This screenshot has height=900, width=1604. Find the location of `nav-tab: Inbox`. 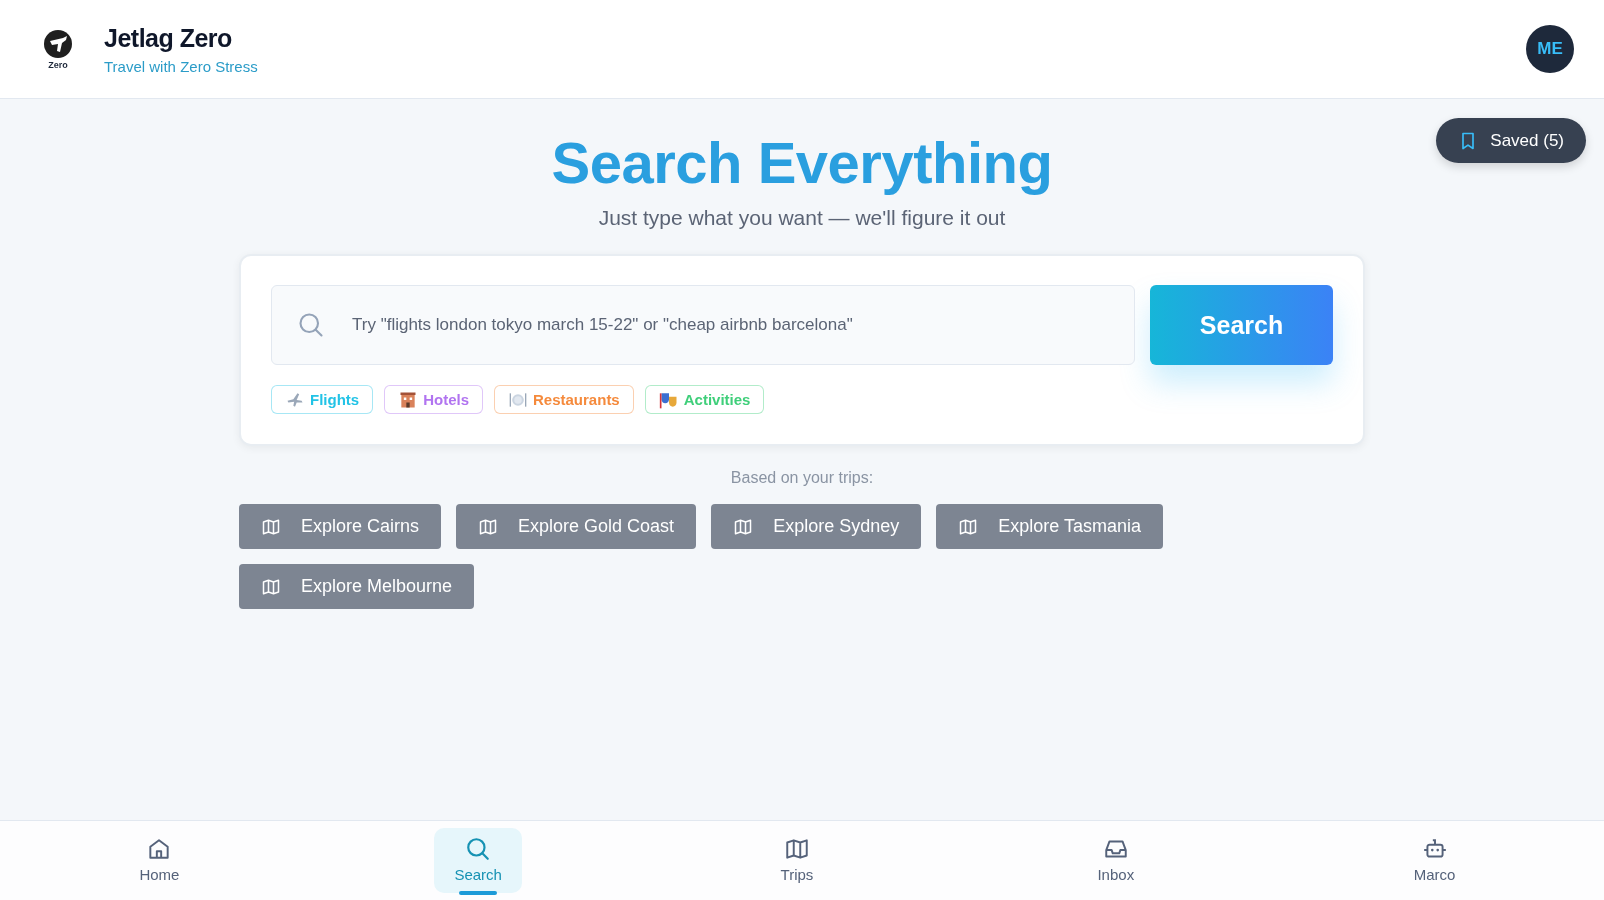

nav-tab: Inbox is located at coordinates (1116, 860).